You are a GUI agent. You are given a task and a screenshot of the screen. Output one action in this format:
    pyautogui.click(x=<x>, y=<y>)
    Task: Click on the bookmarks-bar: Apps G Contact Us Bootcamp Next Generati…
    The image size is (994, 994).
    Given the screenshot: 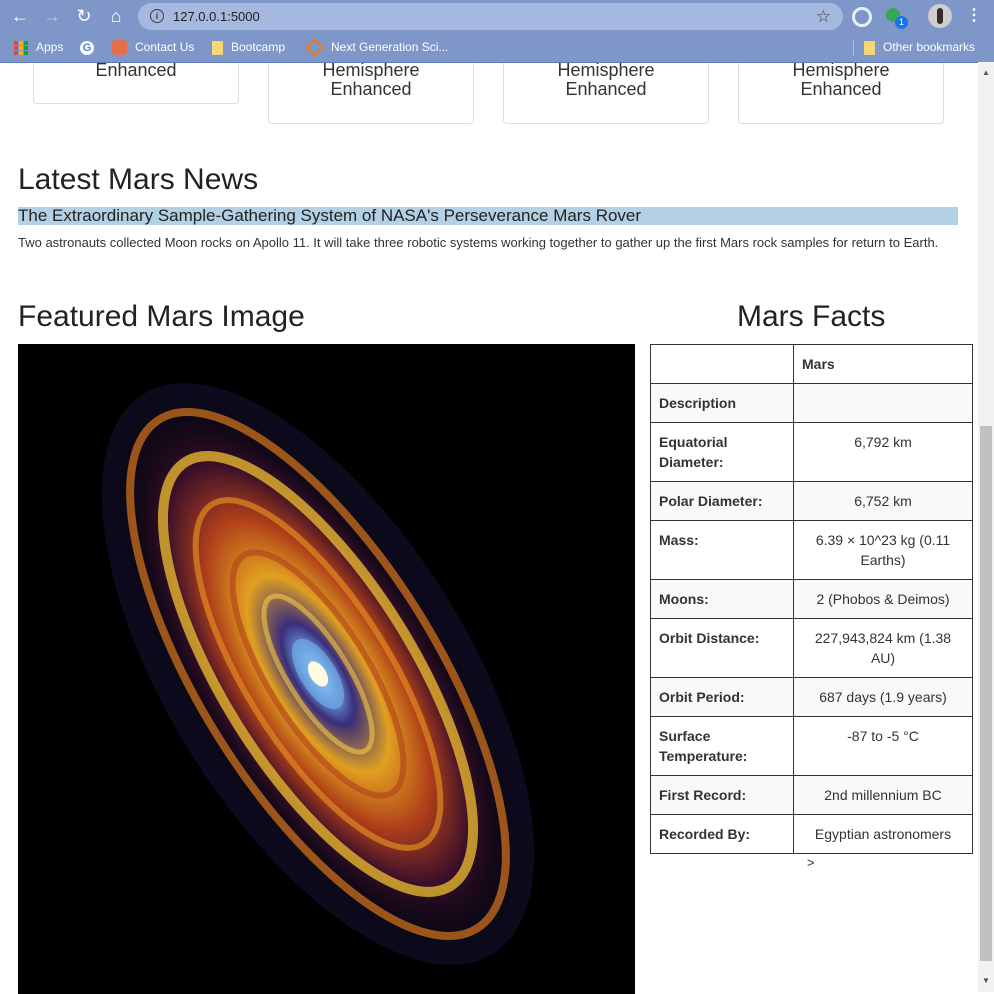 What is the action you would take?
    pyautogui.click(x=497, y=47)
    